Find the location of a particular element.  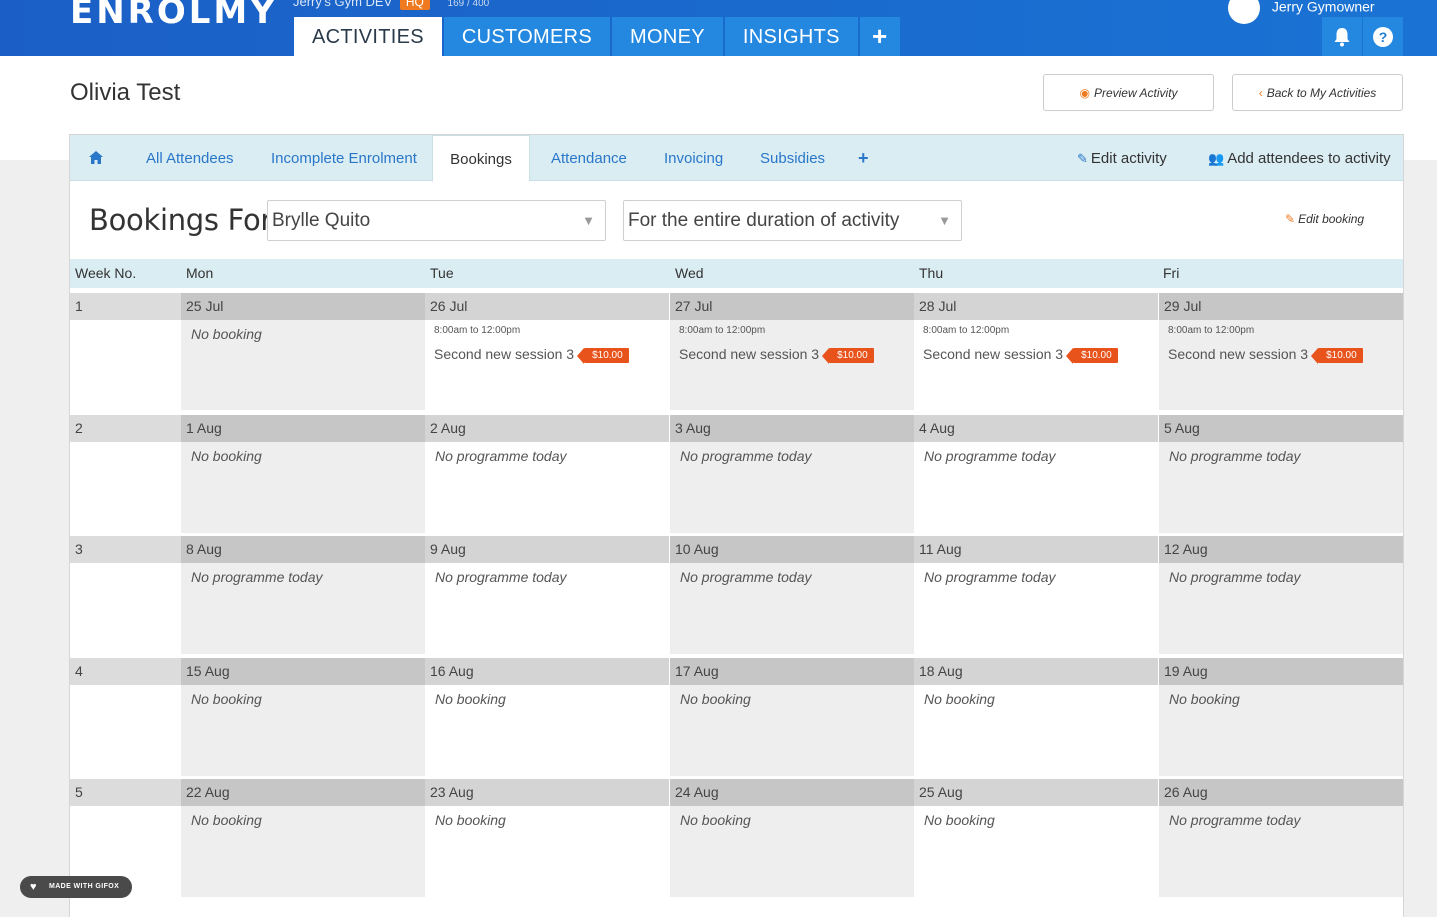

col-header-day: Fri is located at coordinates (1171, 273).